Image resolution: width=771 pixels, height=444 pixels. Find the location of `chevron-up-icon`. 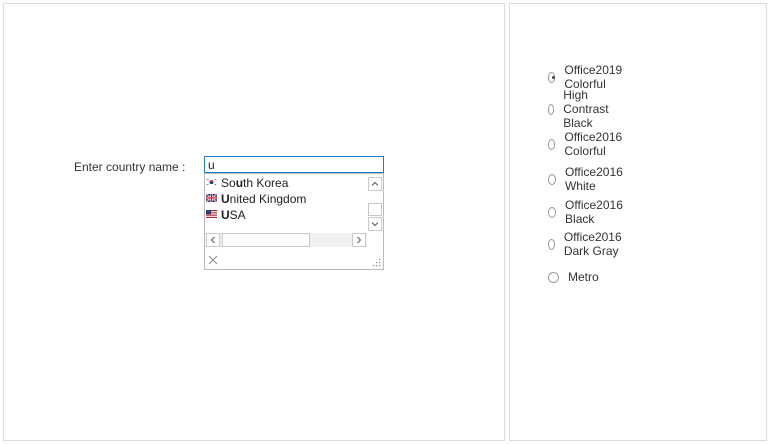

chevron-up-icon is located at coordinates (375, 183).